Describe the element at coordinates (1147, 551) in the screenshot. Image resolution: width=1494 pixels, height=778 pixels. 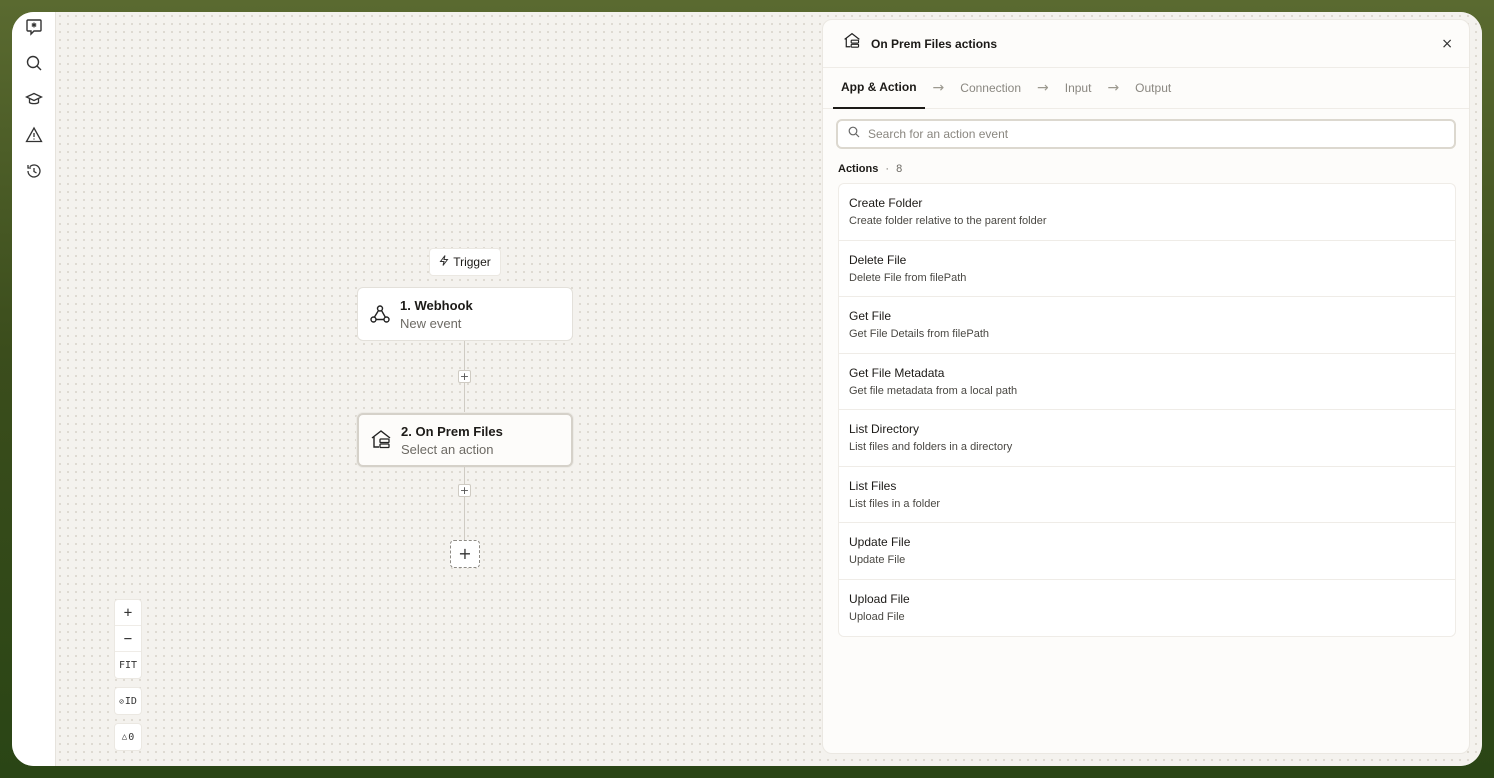
I see `action-item: Update File Update File` at that location.